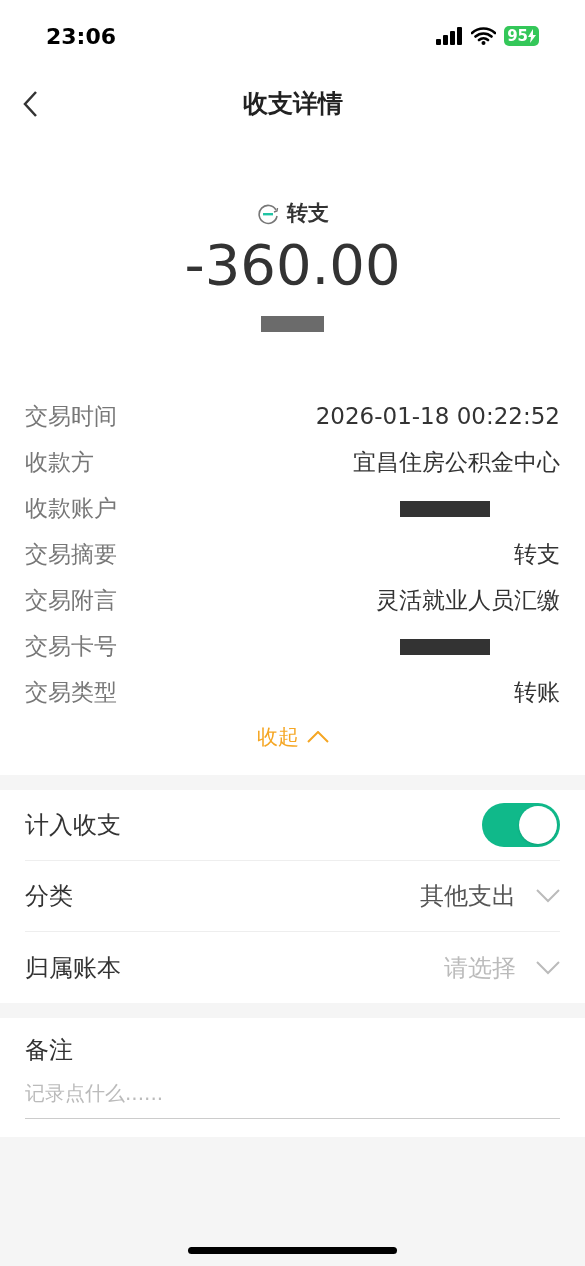 The image size is (585, 1266). Describe the element at coordinates (521, 36) in the screenshot. I see `battery-indicator: 95` at that location.